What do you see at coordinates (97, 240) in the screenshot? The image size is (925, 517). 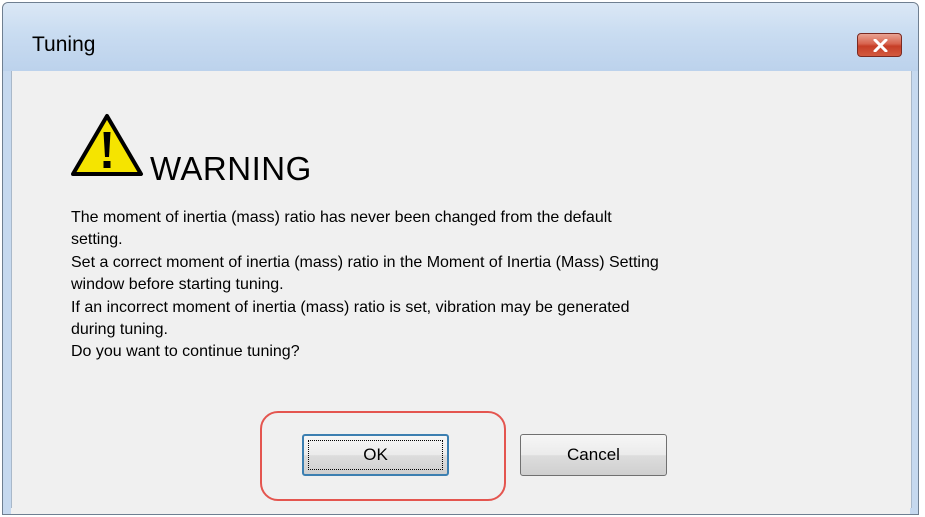 I see `message-line: setting.` at bounding box center [97, 240].